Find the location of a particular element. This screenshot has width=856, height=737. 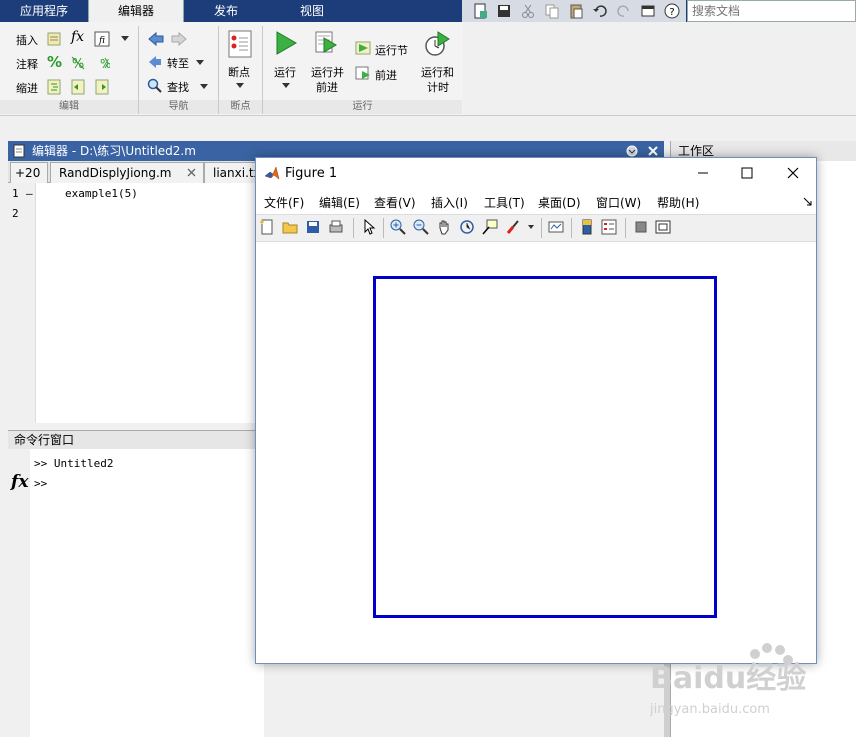

goto-icon is located at coordinates (155, 62).